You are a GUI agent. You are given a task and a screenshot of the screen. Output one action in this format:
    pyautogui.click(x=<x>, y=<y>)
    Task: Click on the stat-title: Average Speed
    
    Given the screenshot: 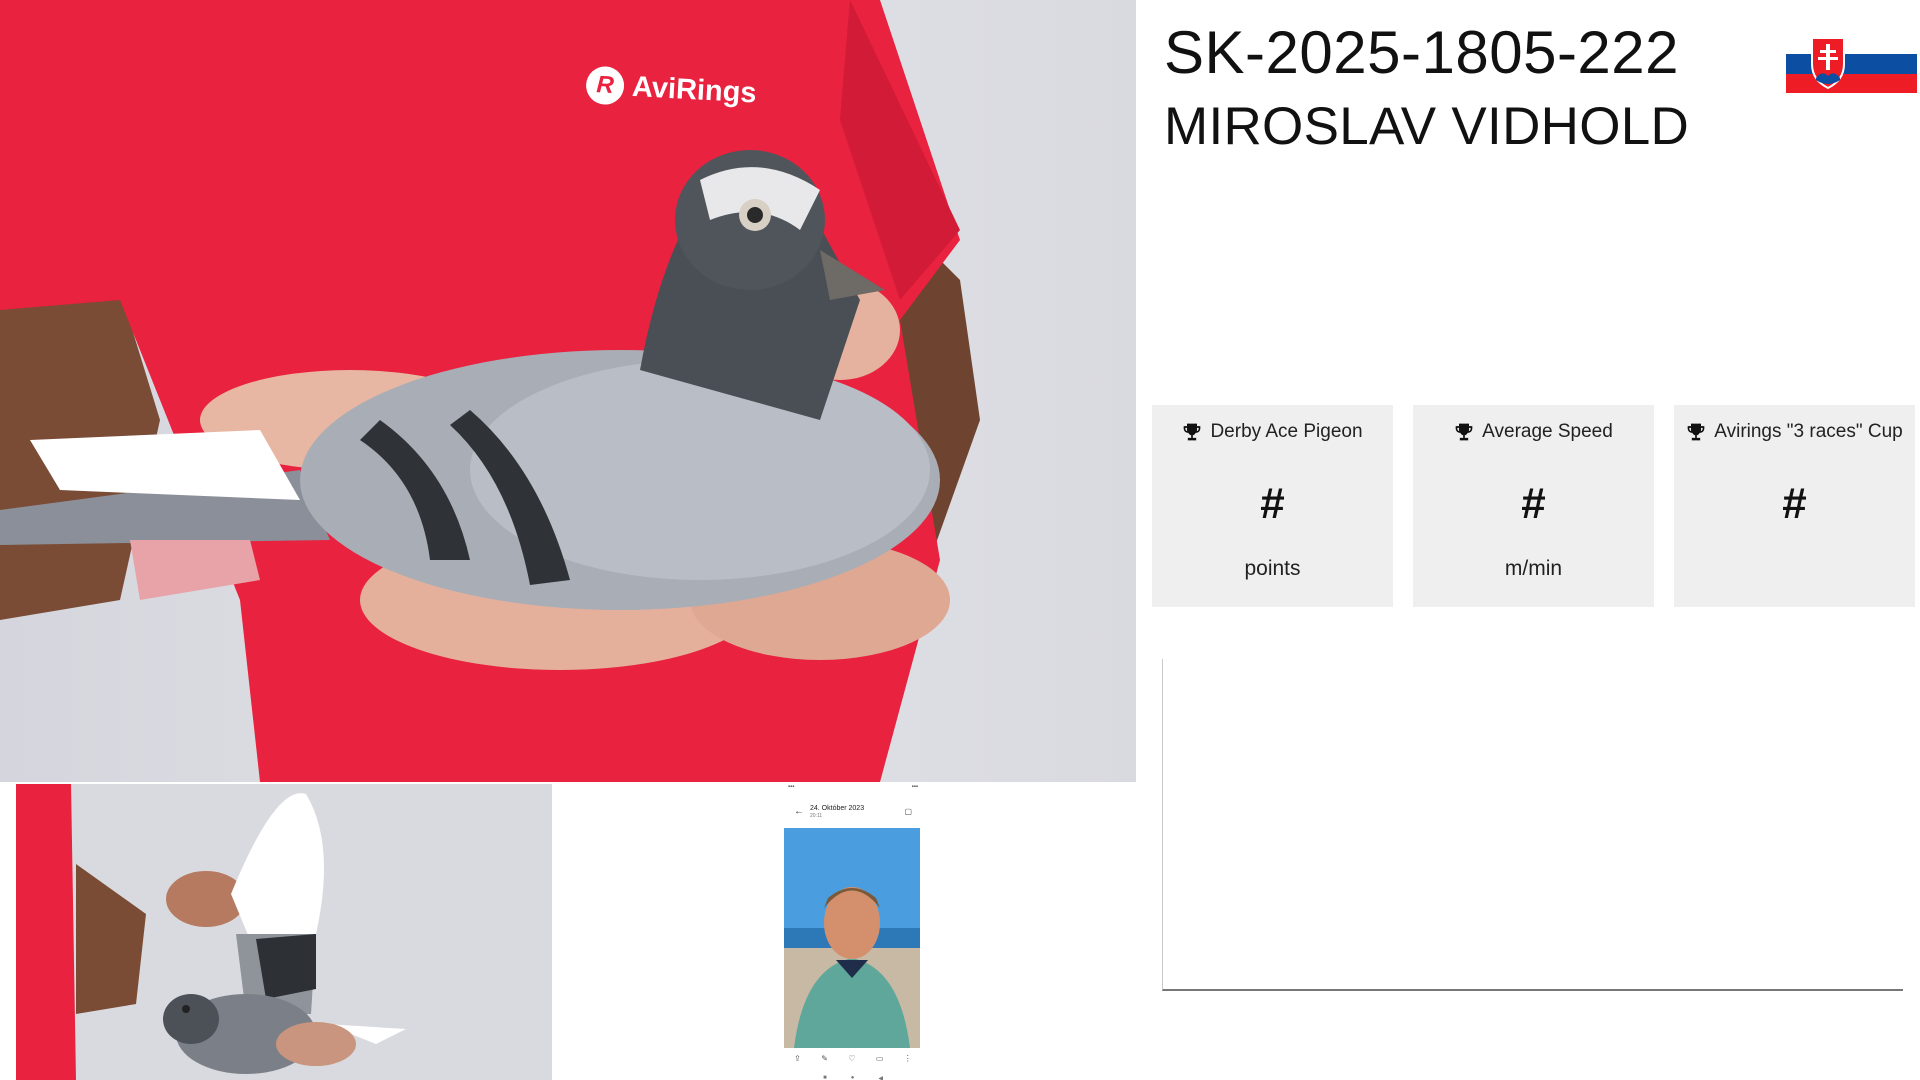 What is the action you would take?
    pyautogui.click(x=1547, y=431)
    